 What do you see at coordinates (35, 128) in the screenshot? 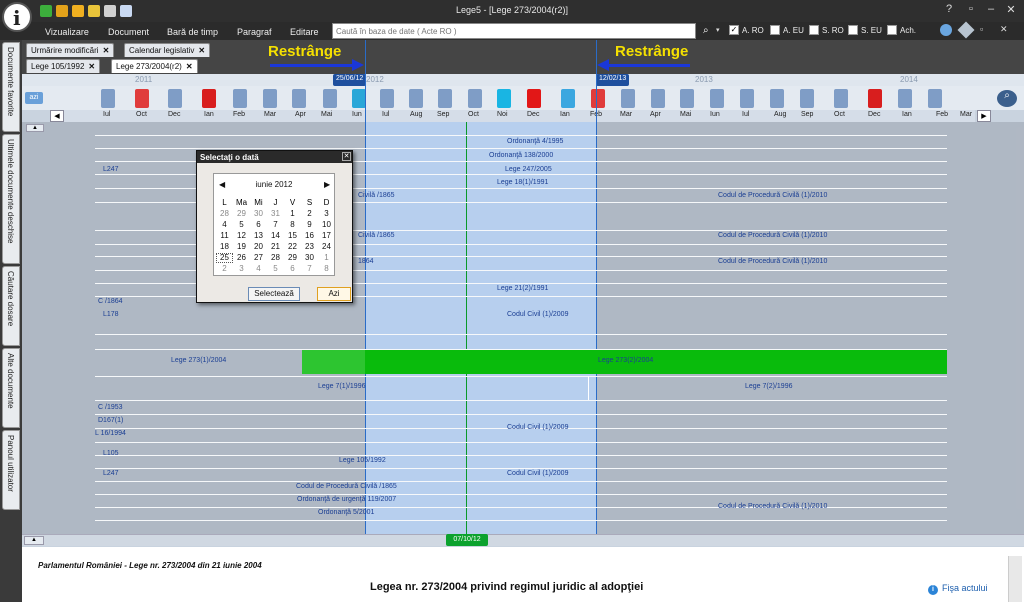
I see `collapse-up-icon: ▲` at bounding box center [35, 128].